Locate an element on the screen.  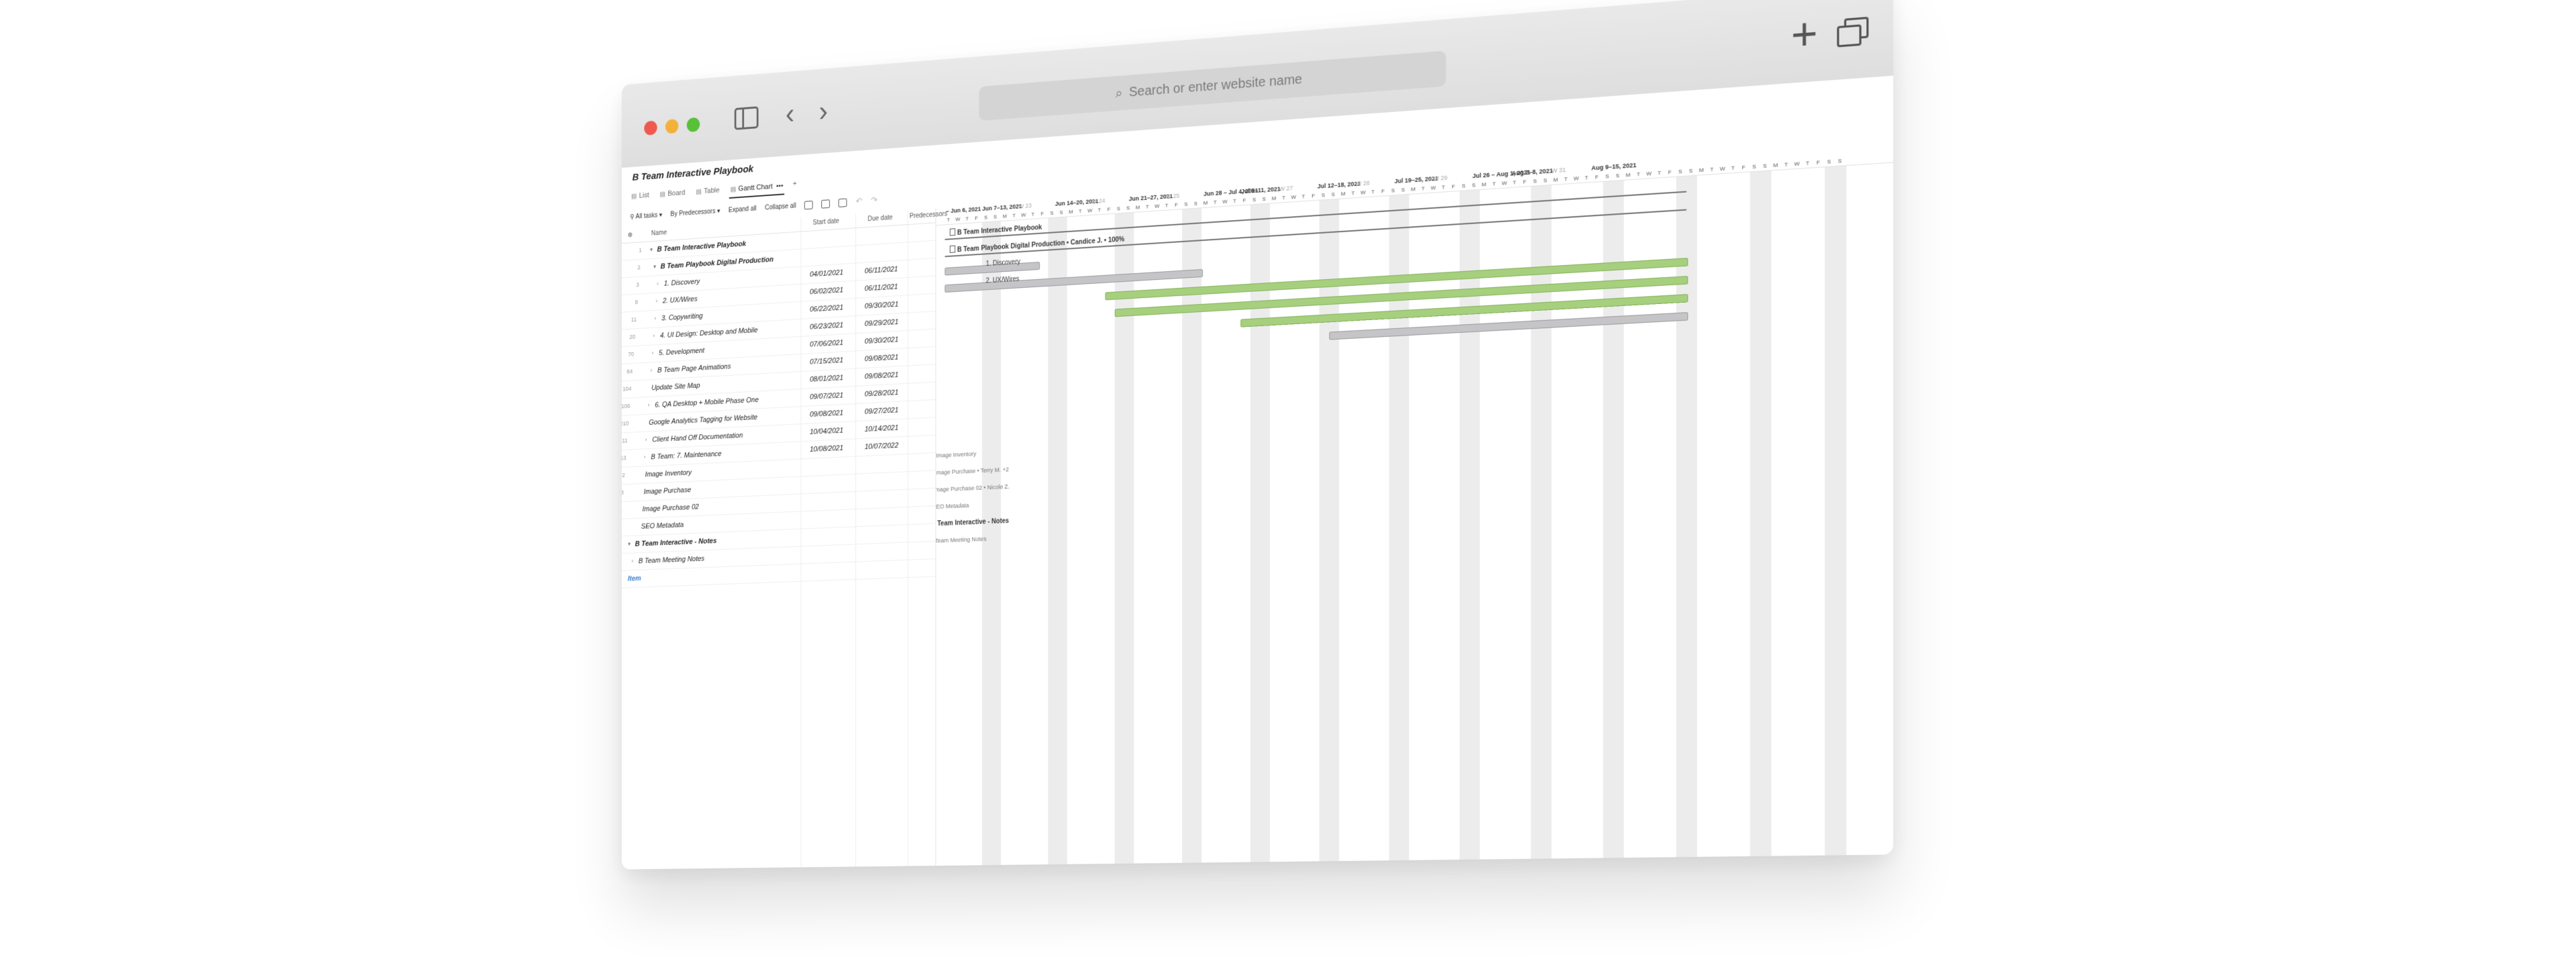
start-date-cell: 10/04/2021 is located at coordinates (826, 432).